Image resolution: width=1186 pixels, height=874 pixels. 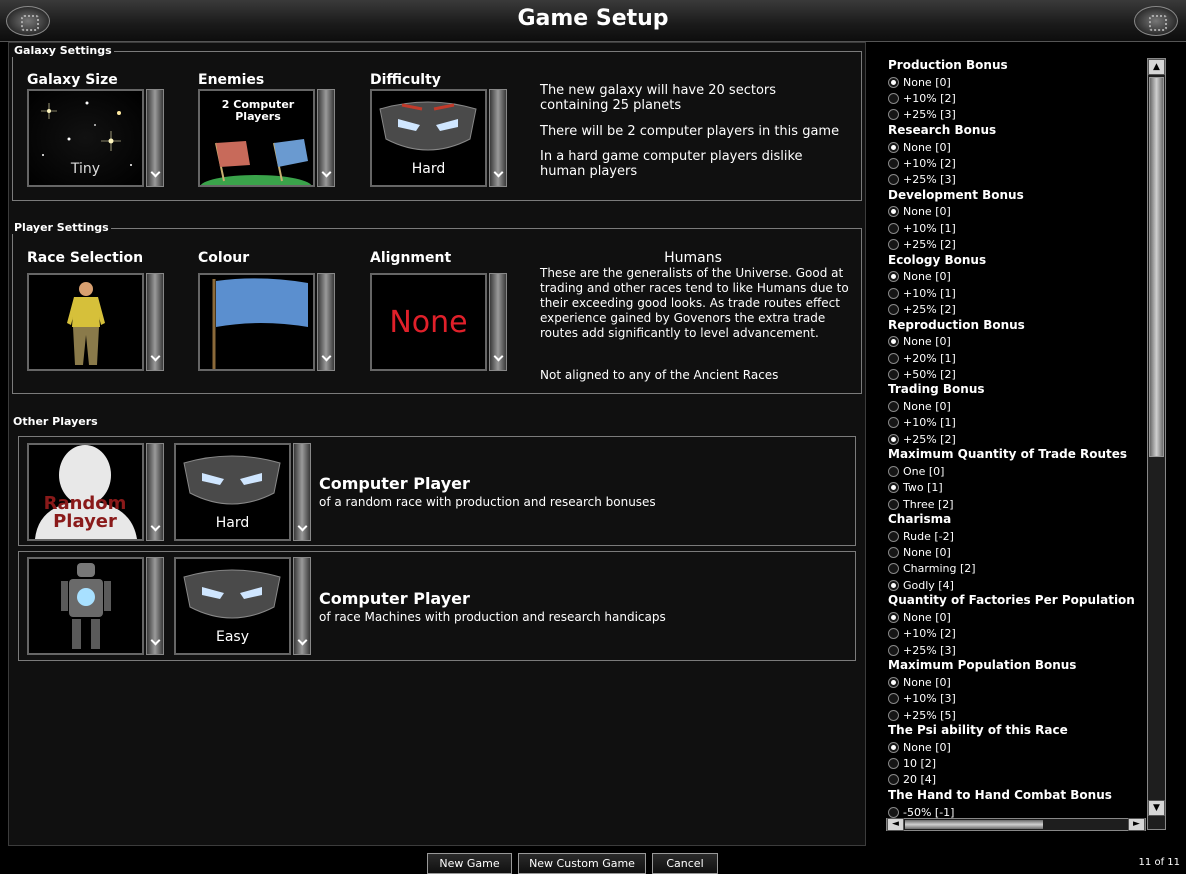 What do you see at coordinates (1016, 374) in the screenshot?
I see `bonus-option: +50% [2]` at bounding box center [1016, 374].